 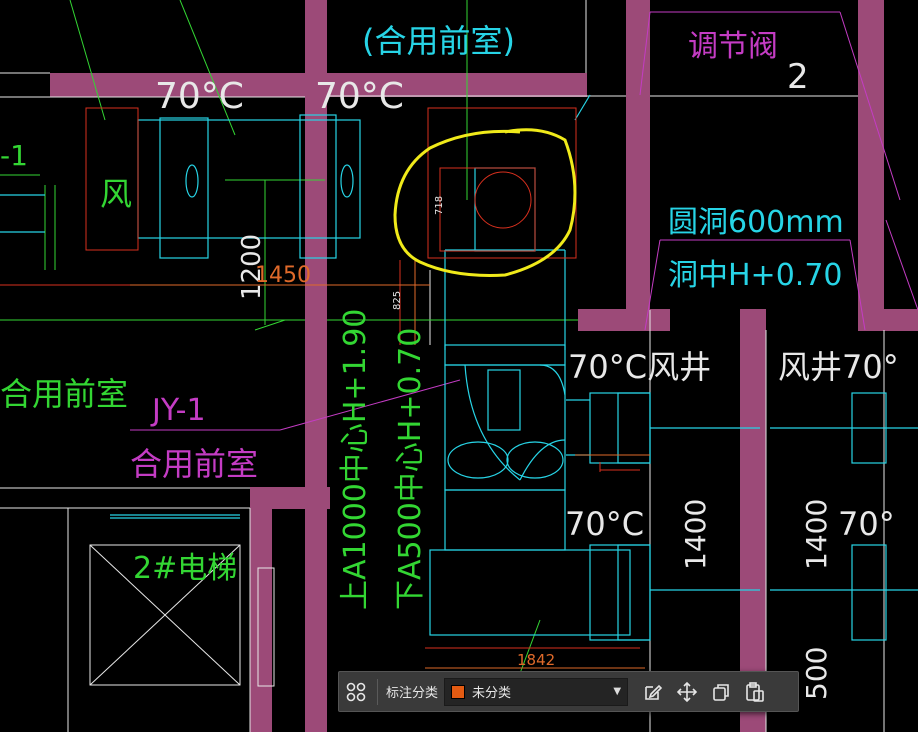 I want to click on grid-icon, so click(x=356, y=691).